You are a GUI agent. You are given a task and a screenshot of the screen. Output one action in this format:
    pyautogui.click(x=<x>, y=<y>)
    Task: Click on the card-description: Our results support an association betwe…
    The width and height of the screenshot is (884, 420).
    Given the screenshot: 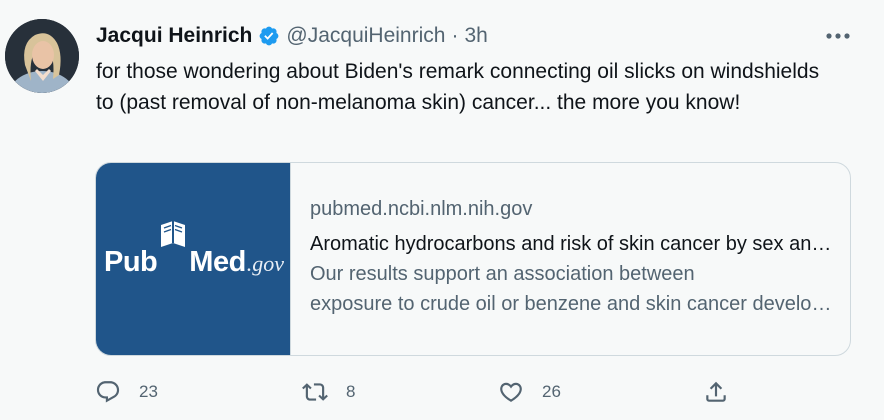 What is the action you would take?
    pyautogui.click(x=573, y=289)
    